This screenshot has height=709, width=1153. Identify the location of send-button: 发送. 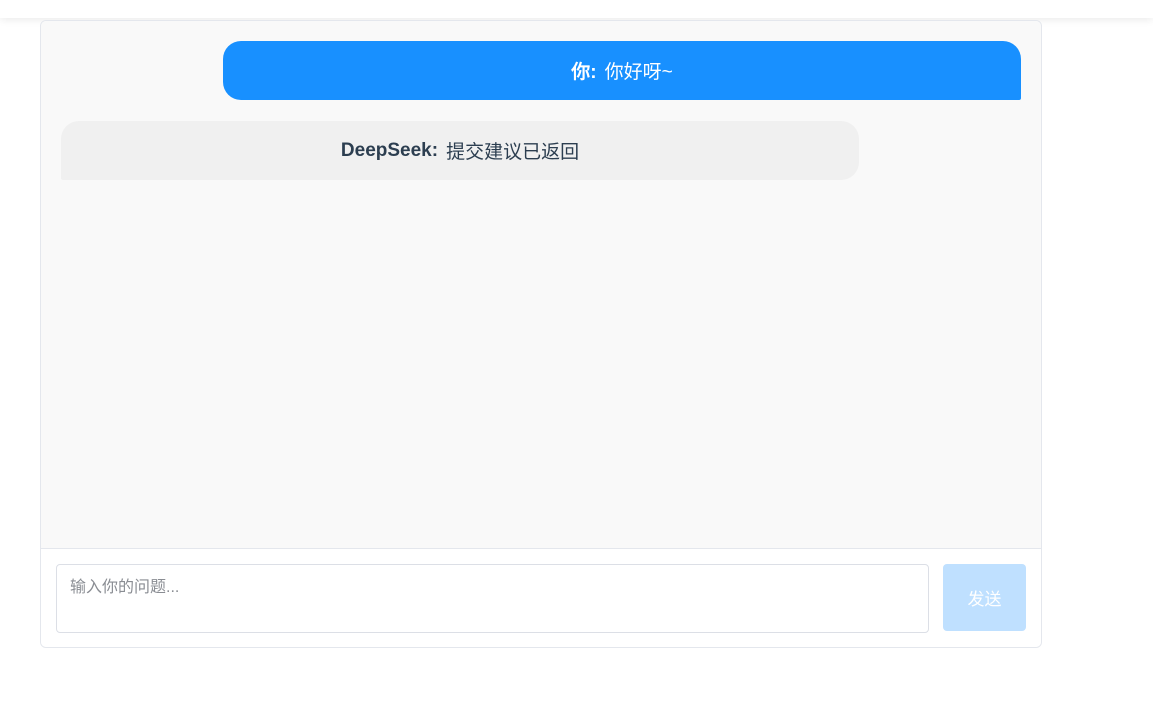
(984, 597).